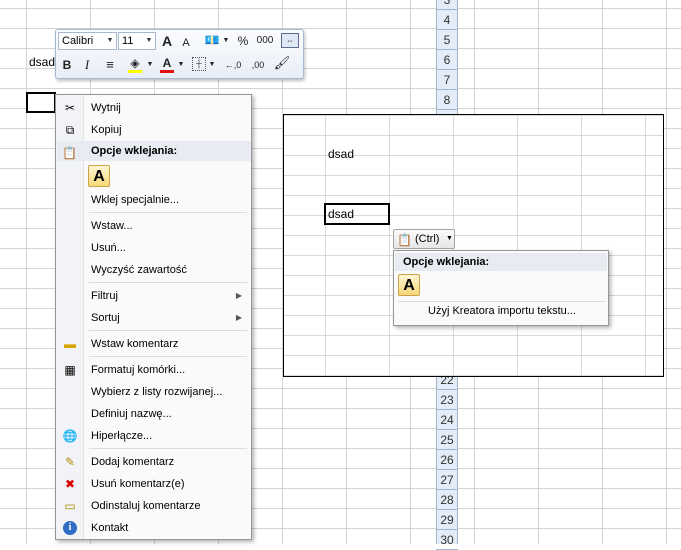 The height and width of the screenshot is (550, 681). What do you see at coordinates (447, 480) in the screenshot?
I see `row-header: 27` at bounding box center [447, 480].